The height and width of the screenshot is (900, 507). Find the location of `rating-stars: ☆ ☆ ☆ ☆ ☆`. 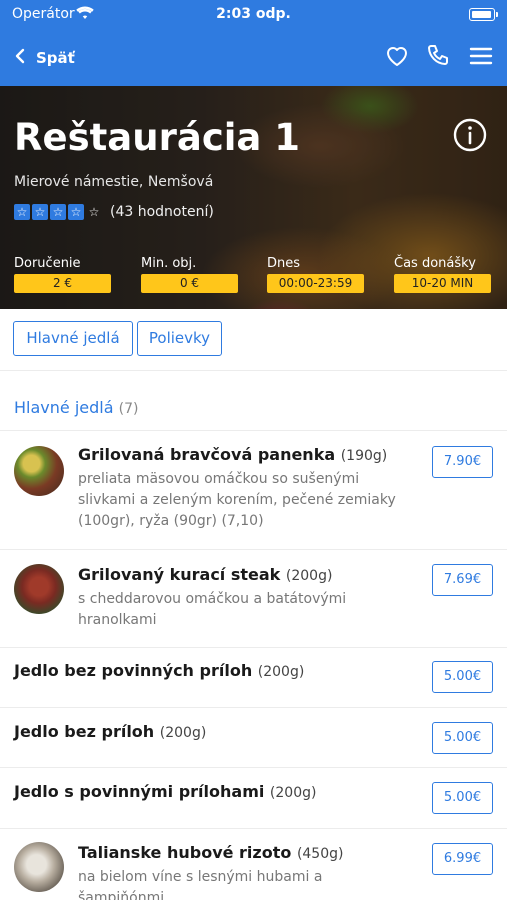

rating-stars: ☆ ☆ ☆ ☆ ☆ is located at coordinates (59, 212).